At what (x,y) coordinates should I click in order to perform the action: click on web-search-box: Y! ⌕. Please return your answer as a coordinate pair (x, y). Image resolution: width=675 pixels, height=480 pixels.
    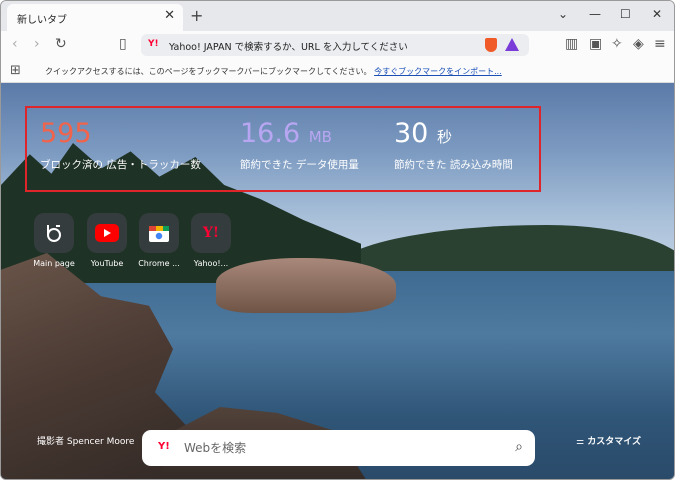
    Looking at the image, I should click on (338, 448).